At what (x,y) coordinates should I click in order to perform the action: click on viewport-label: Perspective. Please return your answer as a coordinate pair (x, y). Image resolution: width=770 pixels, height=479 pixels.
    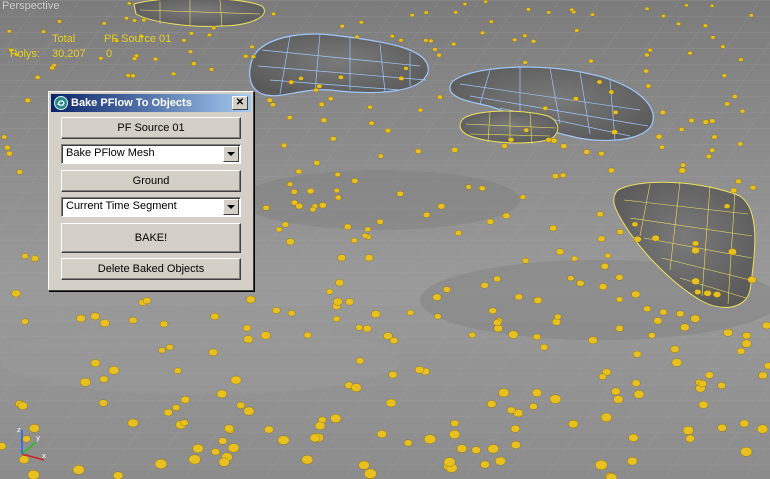
    Looking at the image, I should click on (30, 6).